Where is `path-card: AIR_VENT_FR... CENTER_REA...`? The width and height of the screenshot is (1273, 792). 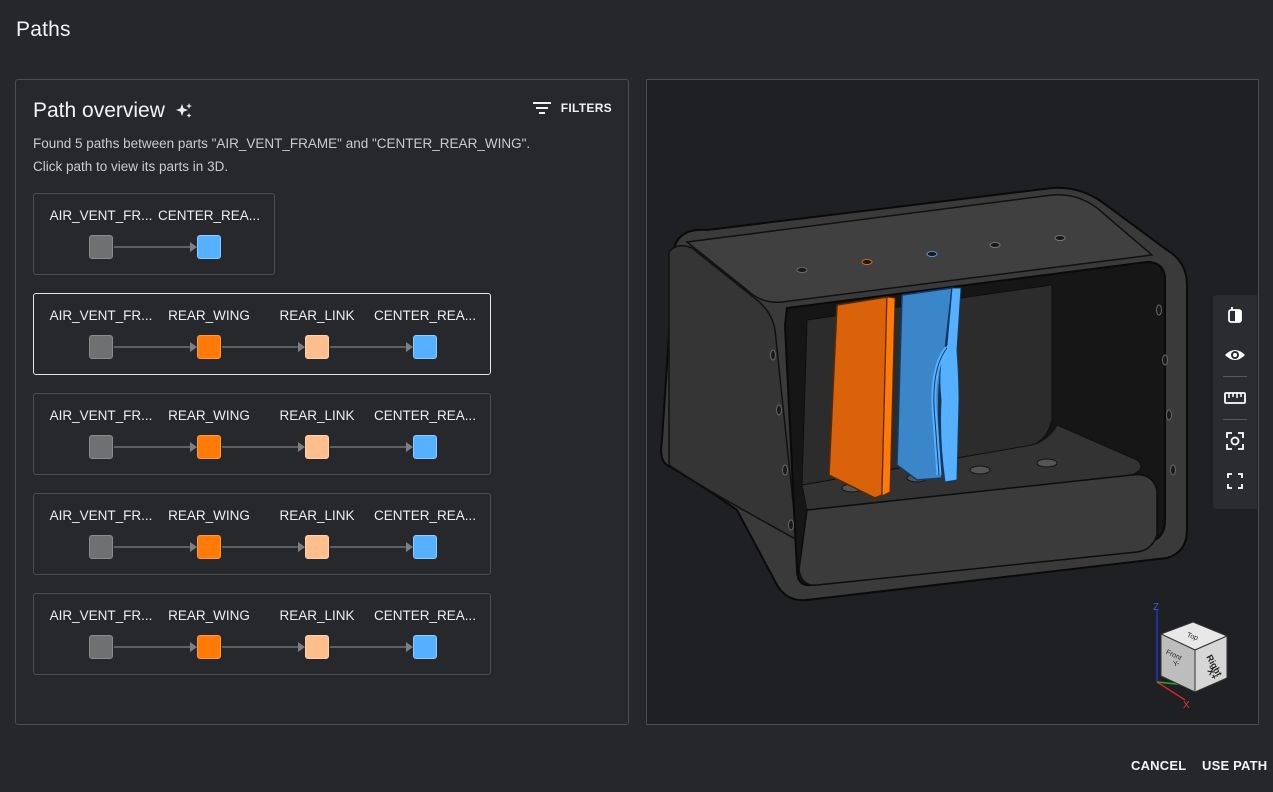
path-card: AIR_VENT_FR... CENTER_REA... is located at coordinates (154, 234).